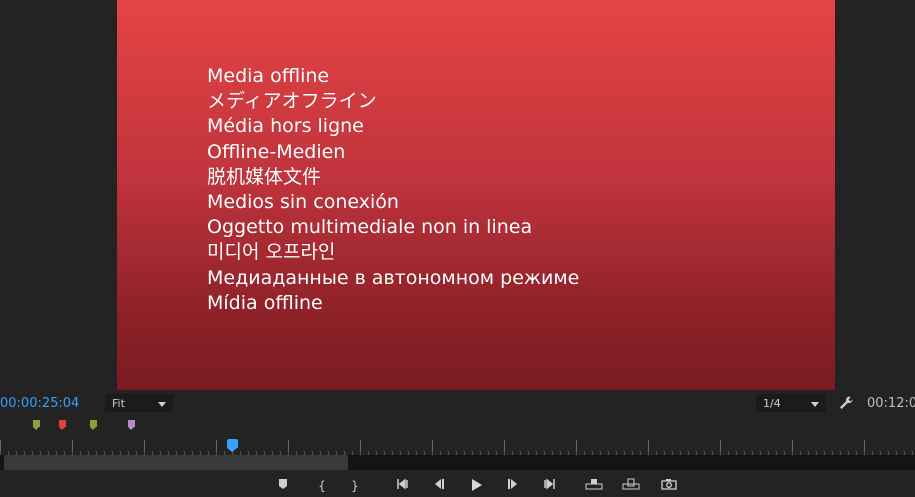 This screenshot has height=497, width=915. I want to click on offline-line-fr: Média hors ligne, so click(285, 126).